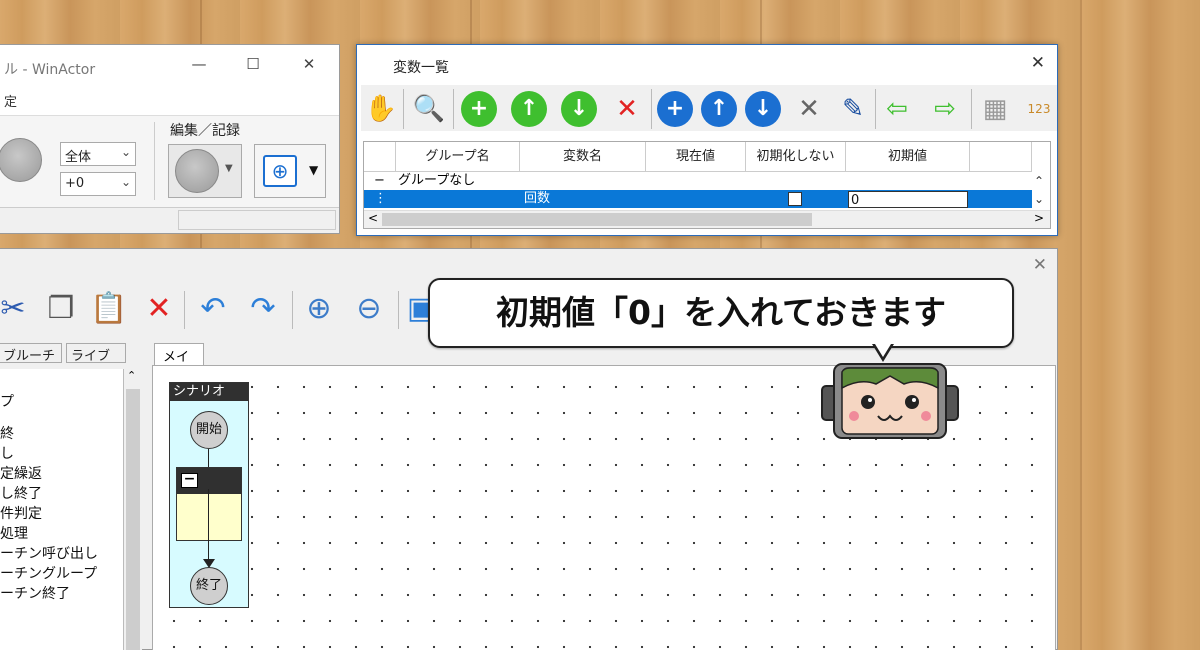 The height and width of the screenshot is (650, 1200). I want to click on row-marker: ⋮, so click(380, 198).